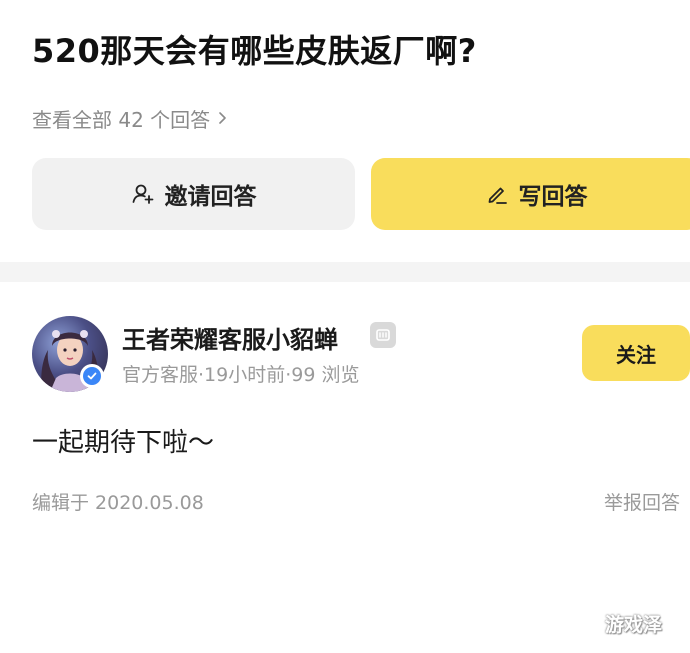 The image size is (690, 653). What do you see at coordinates (230, 337) in the screenshot?
I see `author-name: 王者荣耀客服小貂蝉` at bounding box center [230, 337].